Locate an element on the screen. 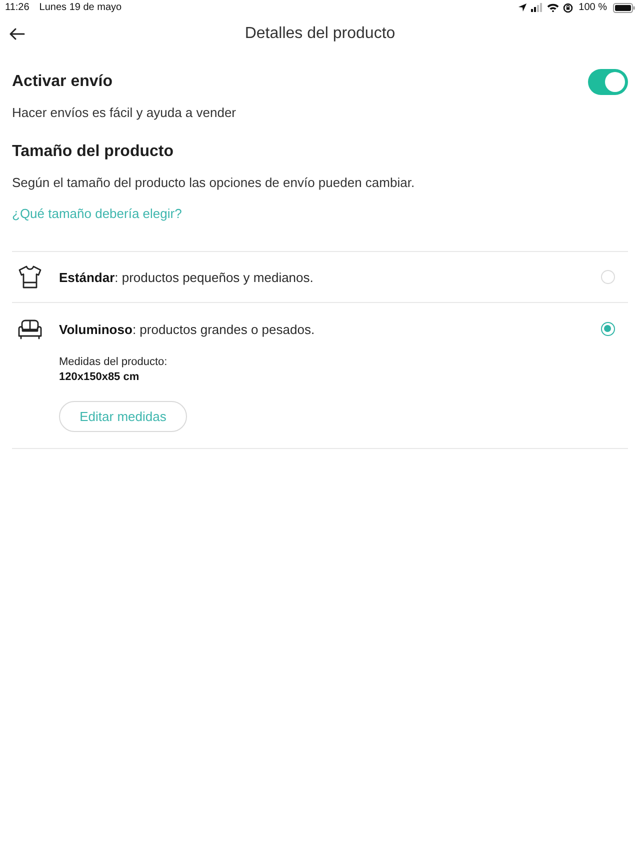 Image resolution: width=640 pixels, height=853 pixels. dimensions-value: 120x150x85 cm is located at coordinates (99, 377).